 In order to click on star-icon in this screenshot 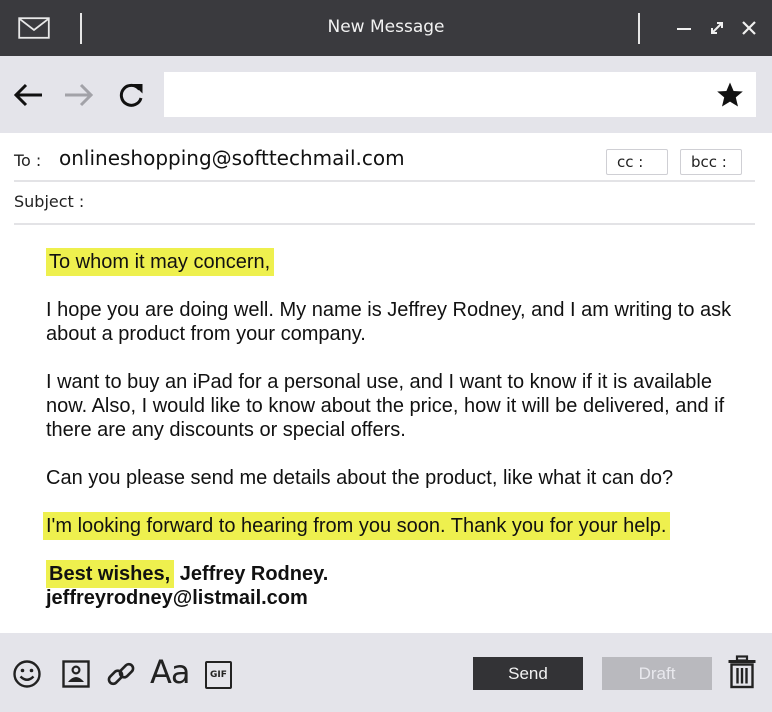, I will do `click(730, 95)`.